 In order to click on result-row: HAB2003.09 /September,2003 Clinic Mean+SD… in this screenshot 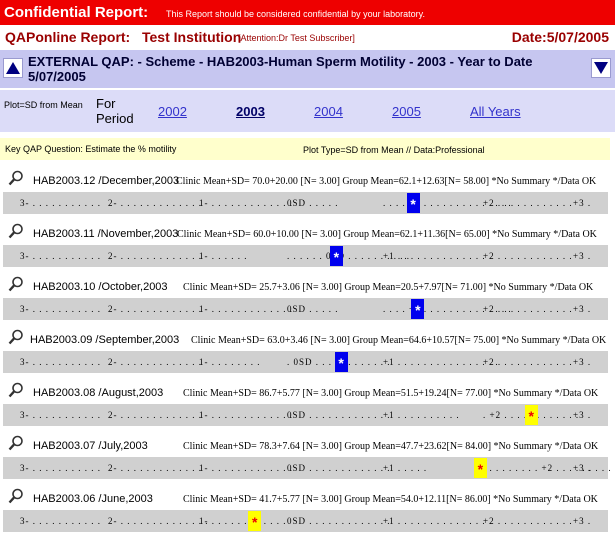, I will do `click(307, 349)`.